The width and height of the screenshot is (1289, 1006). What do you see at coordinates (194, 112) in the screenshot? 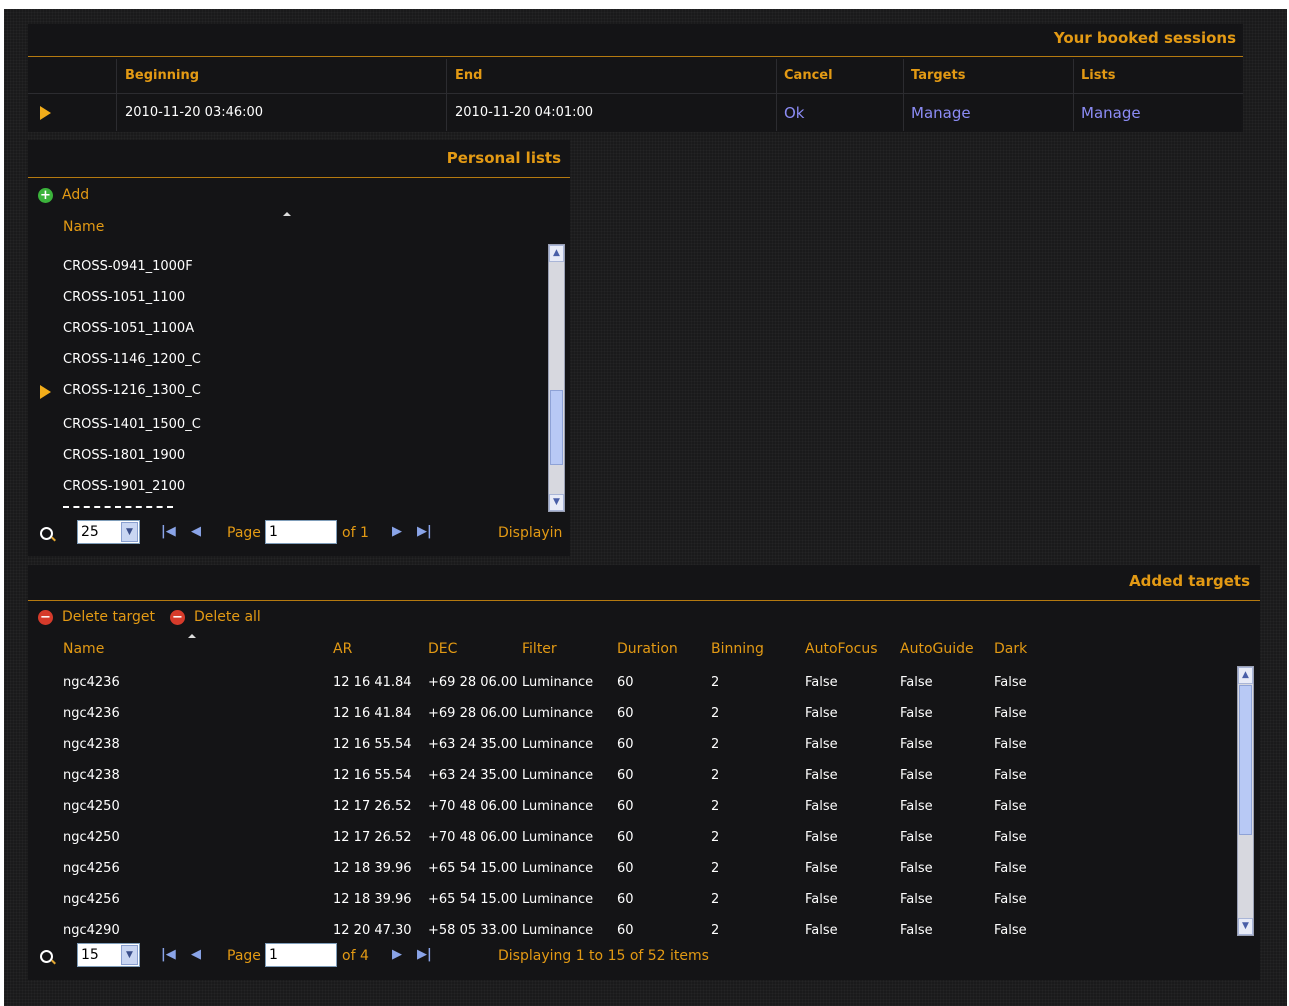
I see `session-beginning: 2010-11-20 03:46:00` at bounding box center [194, 112].